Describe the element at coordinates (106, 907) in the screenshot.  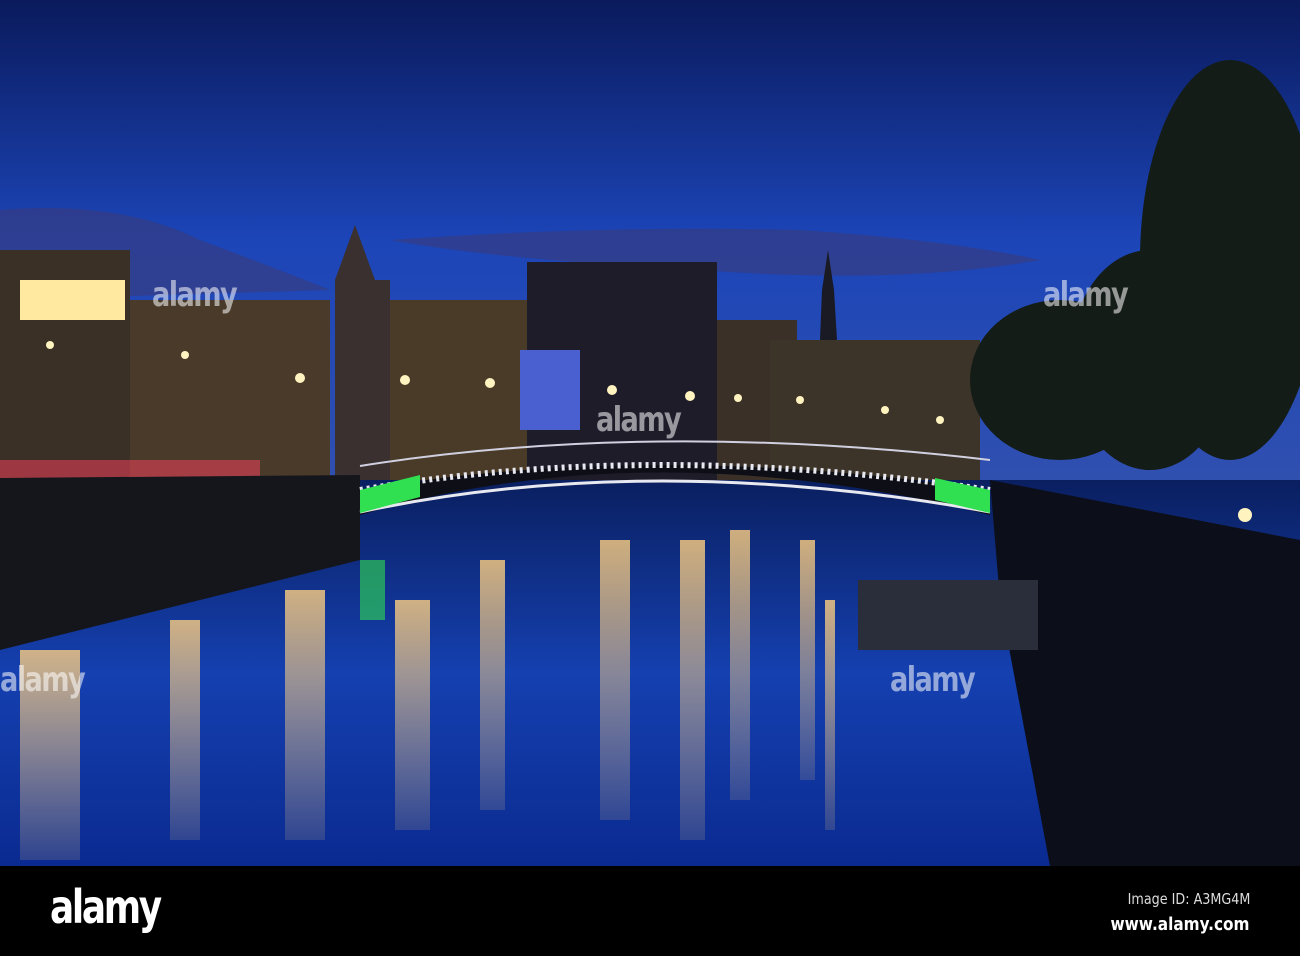
I see `alamy-logo: alamy` at that location.